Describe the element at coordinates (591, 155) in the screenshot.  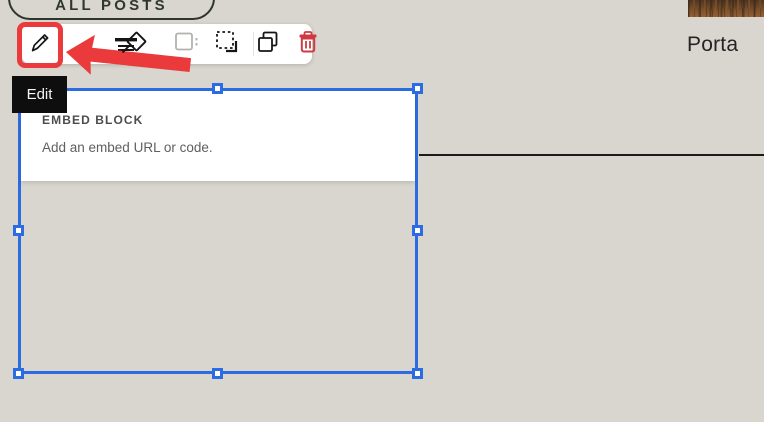
I see `header-divider-line` at that location.